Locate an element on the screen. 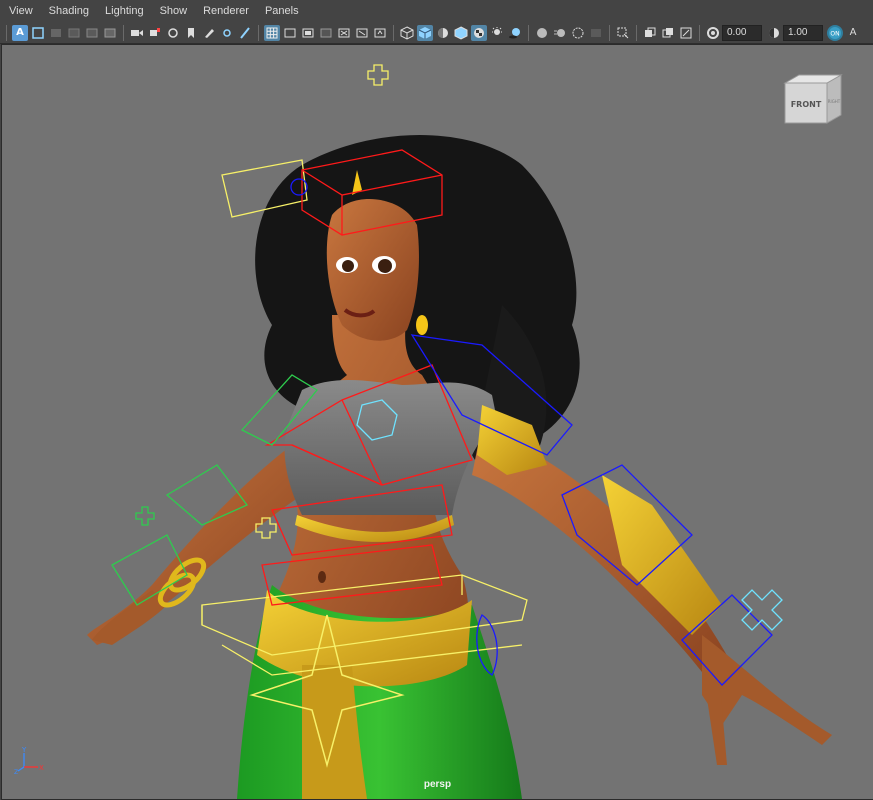  ao-sphere-icon is located at coordinates (542, 32).